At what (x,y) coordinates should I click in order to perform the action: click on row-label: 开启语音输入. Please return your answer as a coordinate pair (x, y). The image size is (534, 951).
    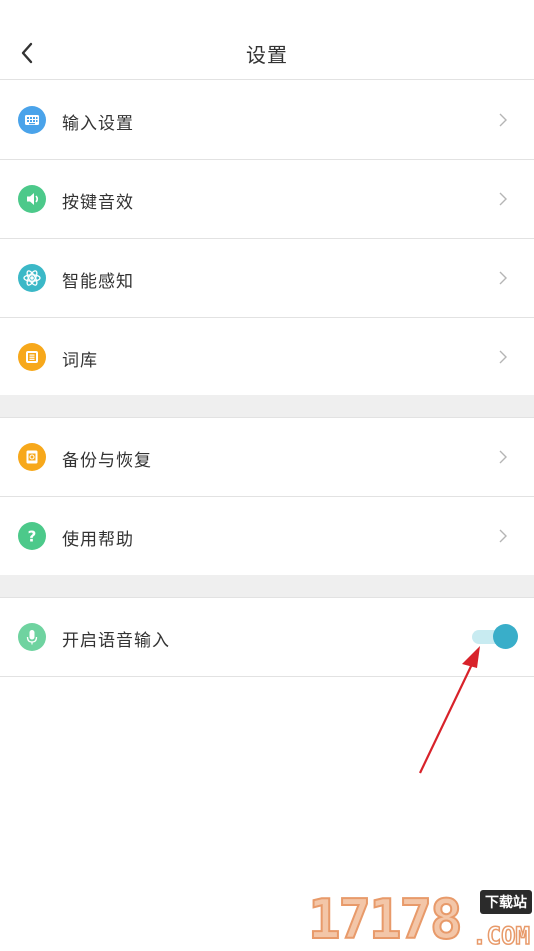
    Looking at the image, I should click on (116, 641).